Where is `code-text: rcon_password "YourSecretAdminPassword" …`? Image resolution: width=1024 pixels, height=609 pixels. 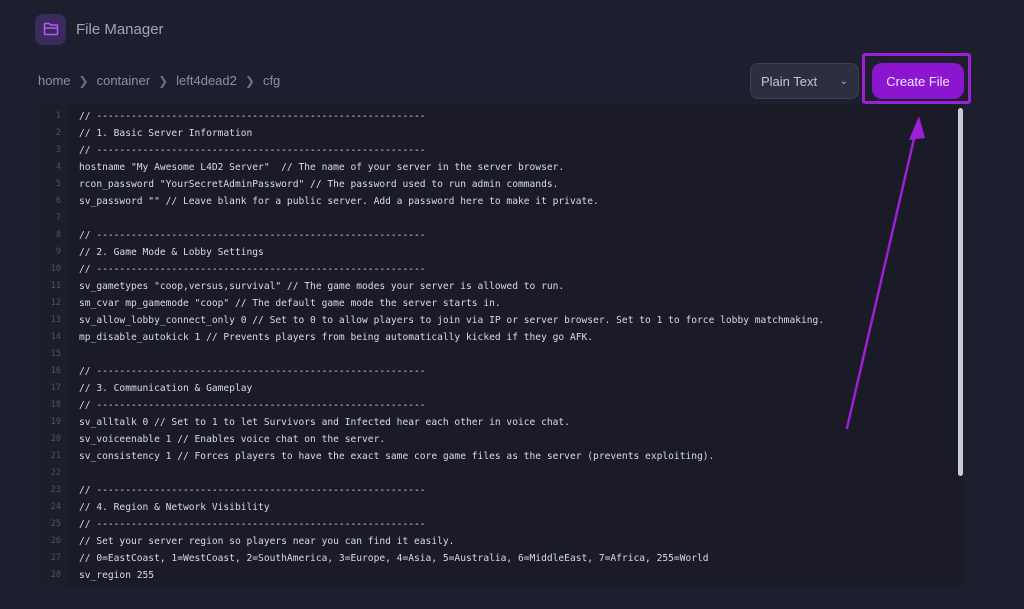
code-text: rcon_password "YourSecretAdminPassword" … is located at coordinates (319, 184).